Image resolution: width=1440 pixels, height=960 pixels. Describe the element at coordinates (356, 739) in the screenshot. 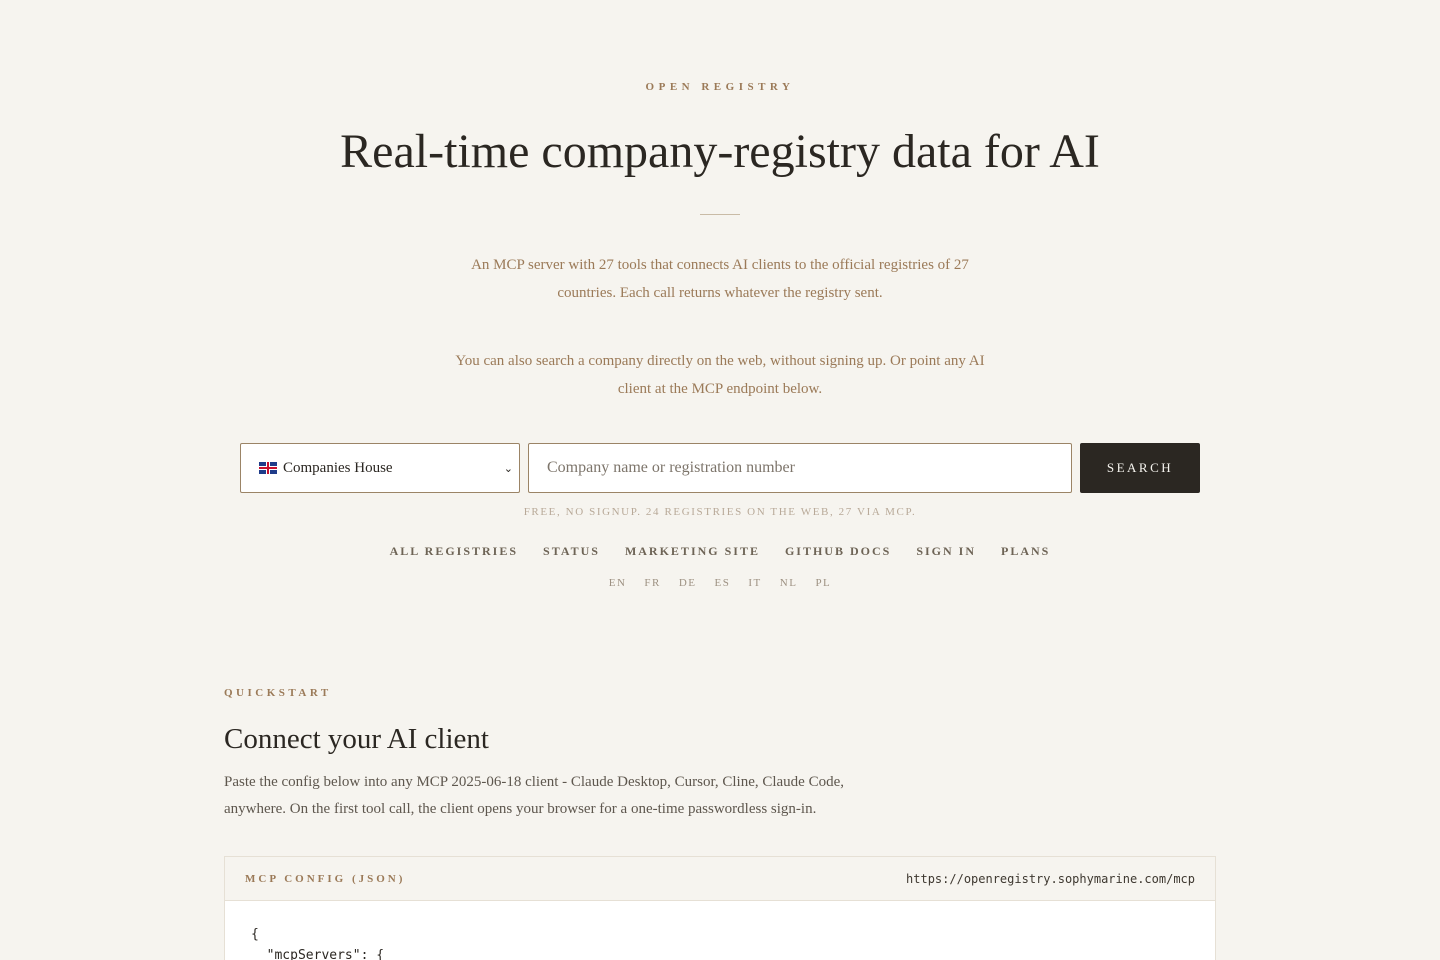

I see `quickstart-title: Connect your AI client` at that location.